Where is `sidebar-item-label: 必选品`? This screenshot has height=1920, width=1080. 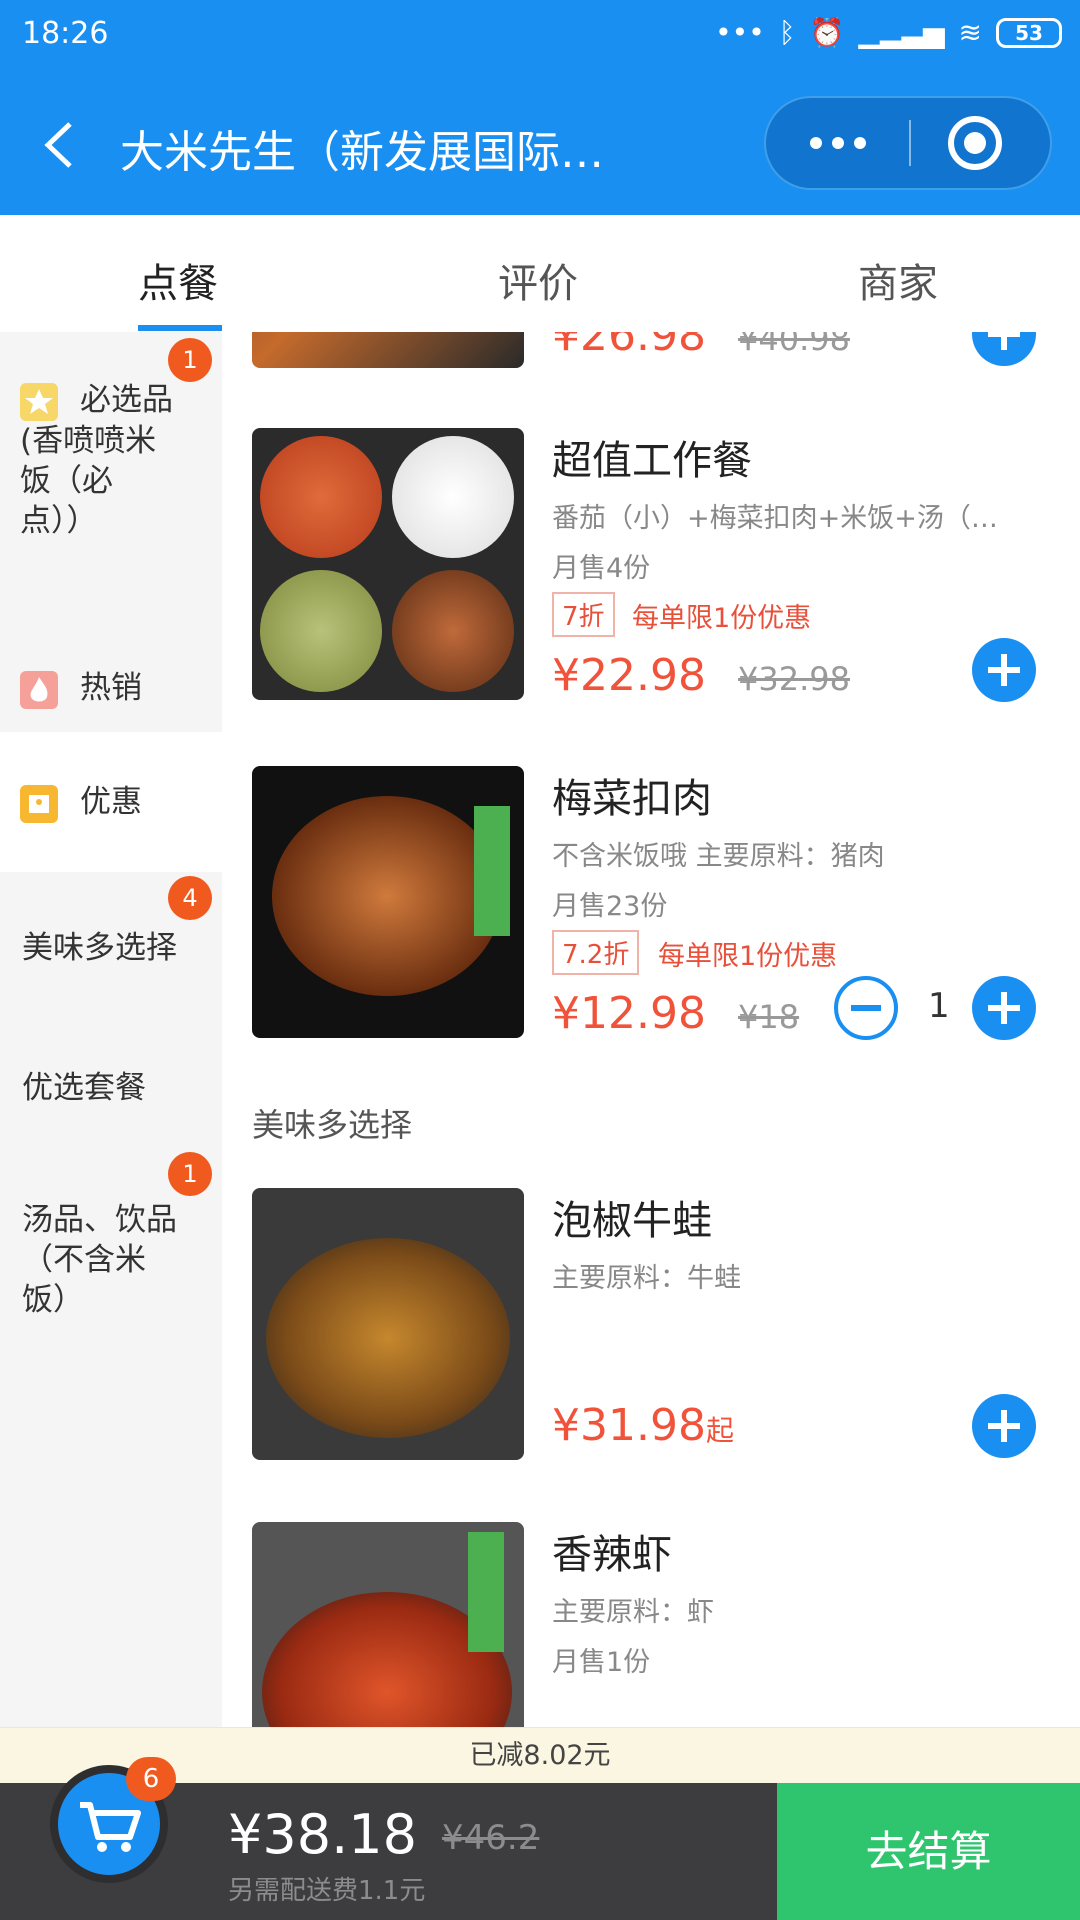 sidebar-item-label: 必选品 is located at coordinates (126, 400).